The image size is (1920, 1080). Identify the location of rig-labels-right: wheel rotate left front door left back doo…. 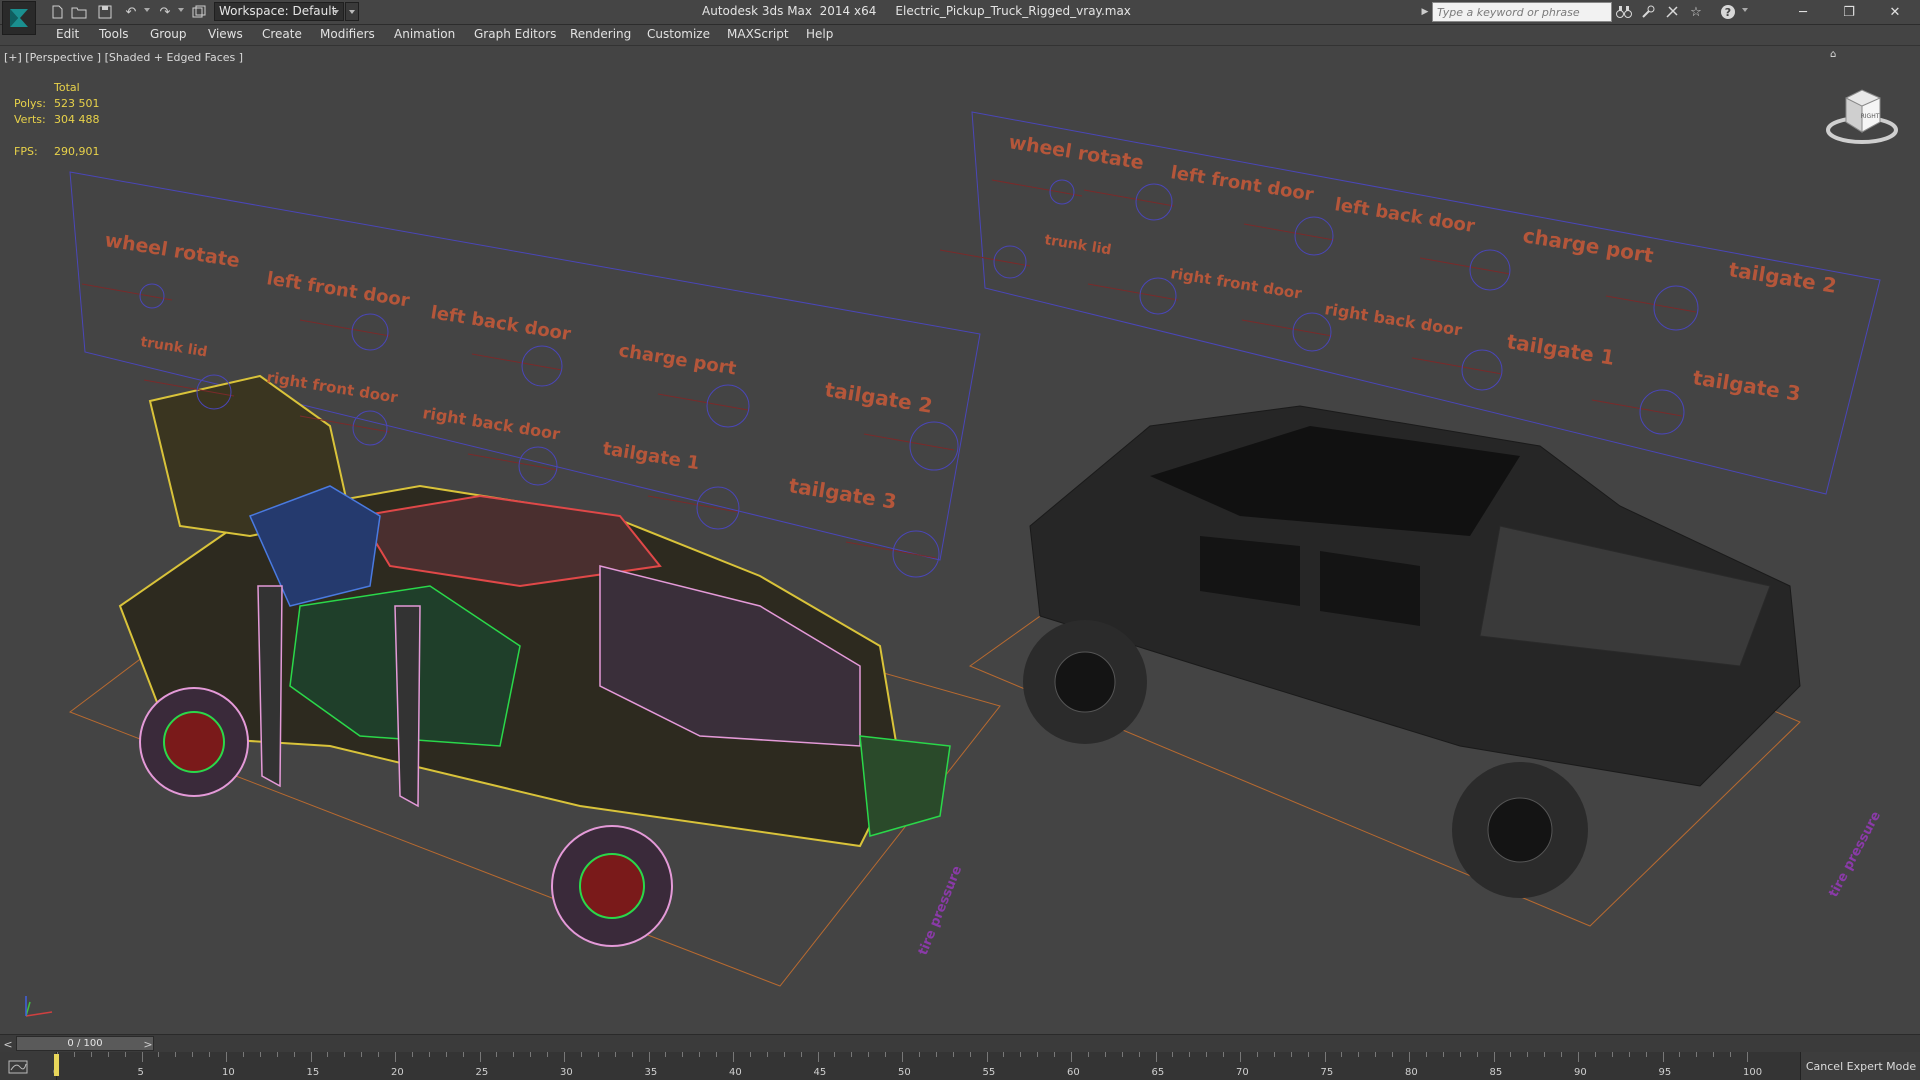
(1388, 283).